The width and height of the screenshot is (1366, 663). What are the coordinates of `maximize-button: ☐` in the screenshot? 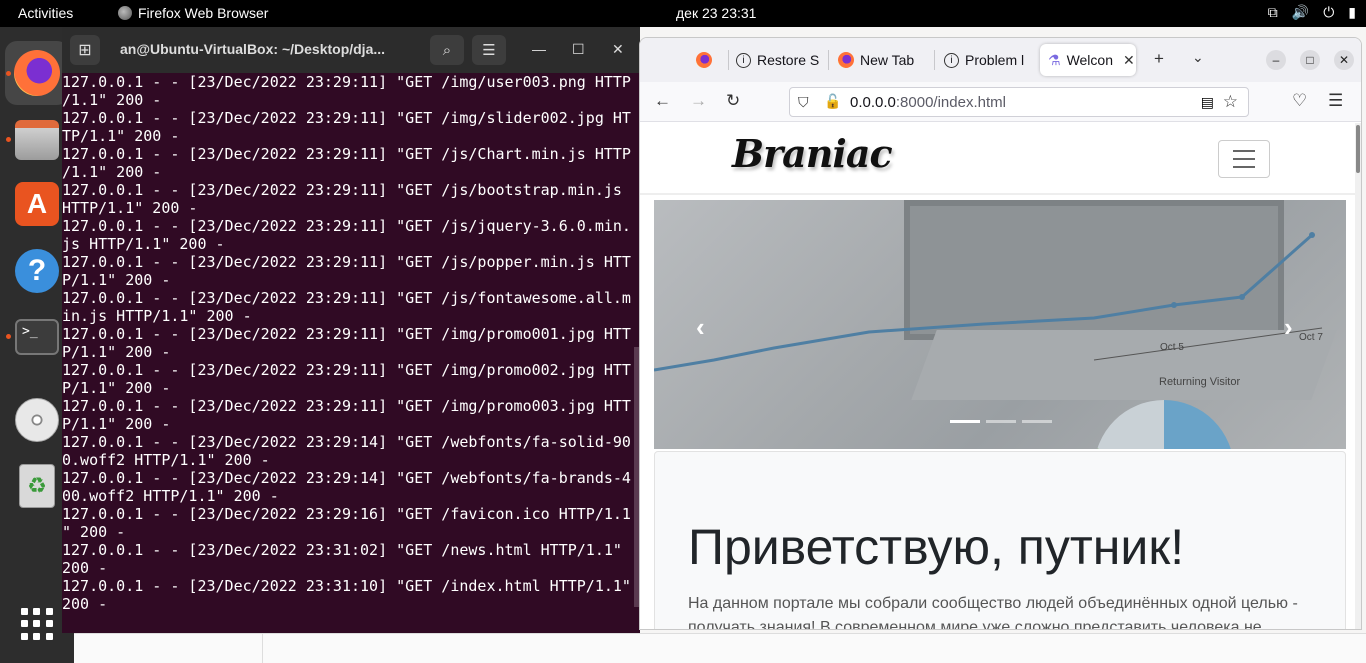 It's located at (578, 49).